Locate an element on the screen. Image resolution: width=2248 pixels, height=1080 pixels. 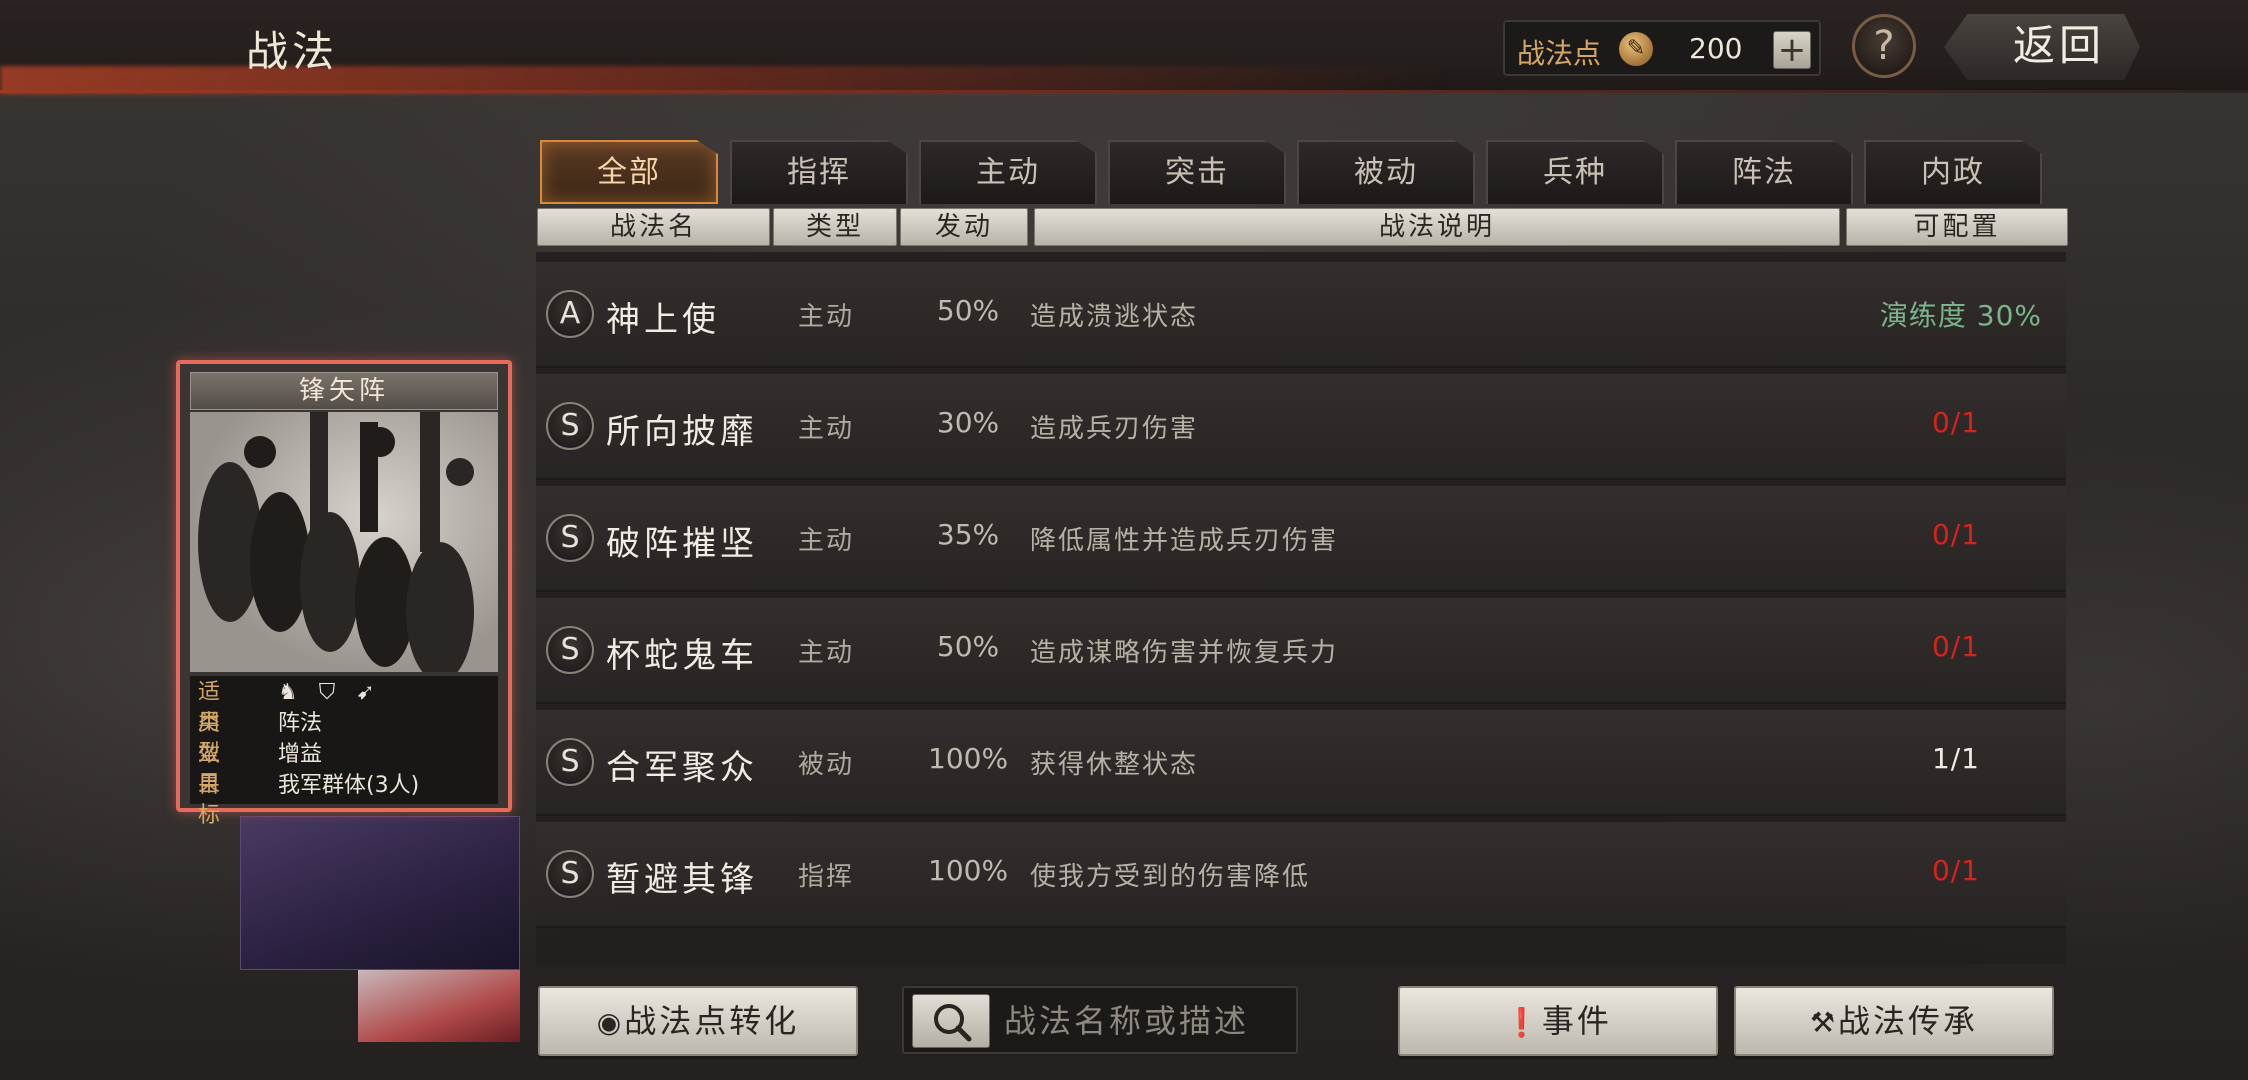
tactic-inherit-button: ⚒战法传承 is located at coordinates (1894, 1021).